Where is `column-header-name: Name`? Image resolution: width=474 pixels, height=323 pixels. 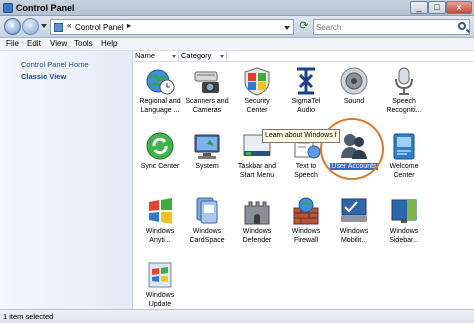
column-header-name: Name is located at coordinates (156, 56).